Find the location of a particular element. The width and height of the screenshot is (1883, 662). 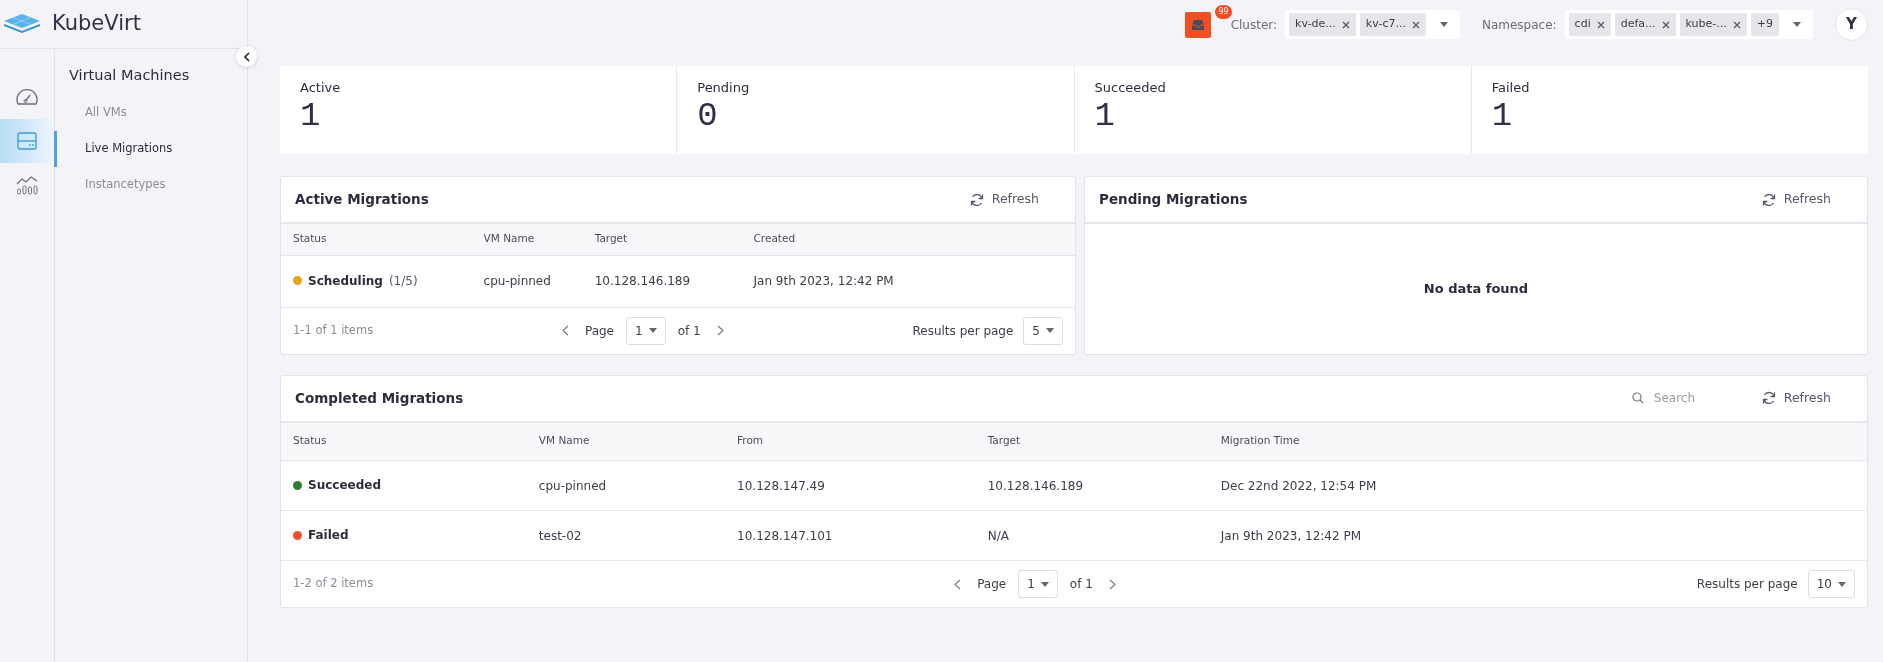

stat-value: 0 is located at coordinates (707, 116).